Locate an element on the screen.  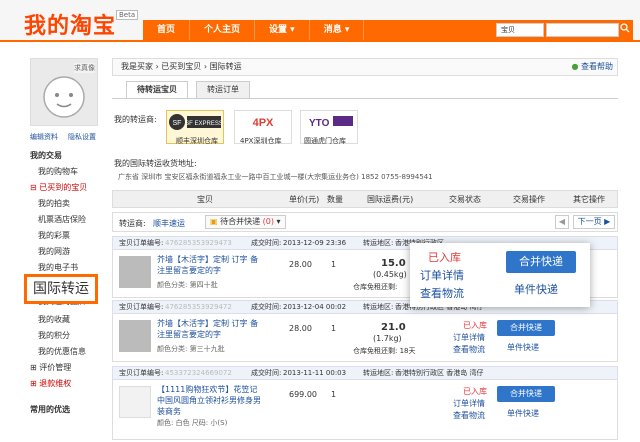
sidebar-item-coupons: 我的优惠信息 is located at coordinates (62, 351).